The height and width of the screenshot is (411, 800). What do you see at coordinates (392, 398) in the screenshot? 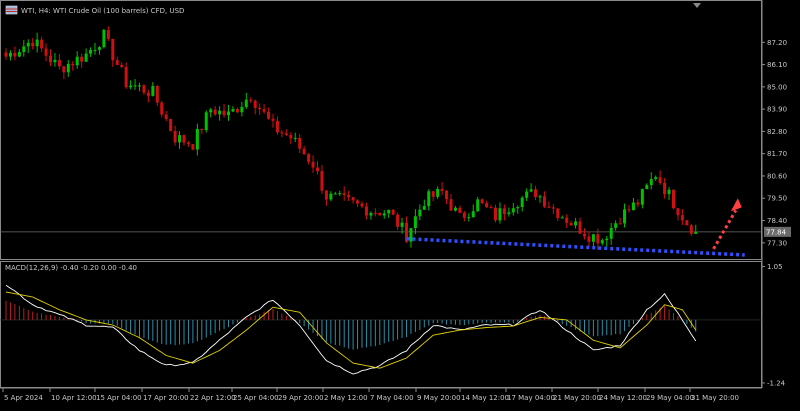
I see `time-tick-label: 7 May 04:00` at bounding box center [392, 398].